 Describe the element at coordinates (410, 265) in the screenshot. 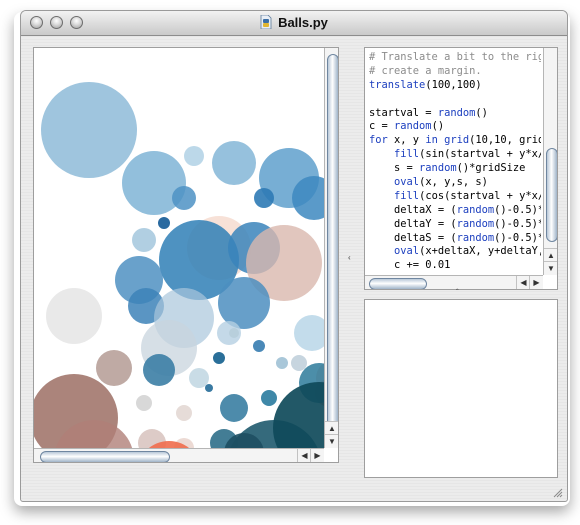

I see `code-token: c += 0.01` at that location.